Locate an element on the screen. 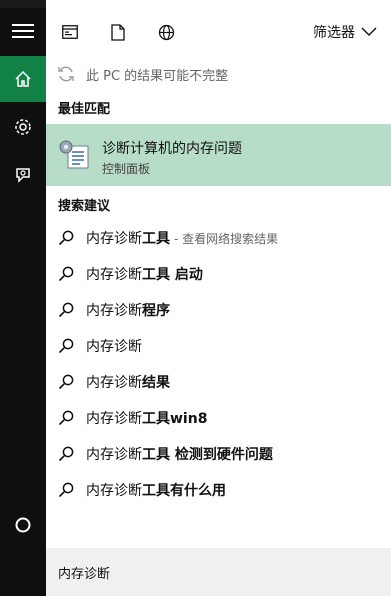 This screenshot has height=596, width=391. start-rail is located at coordinates (23, 298).